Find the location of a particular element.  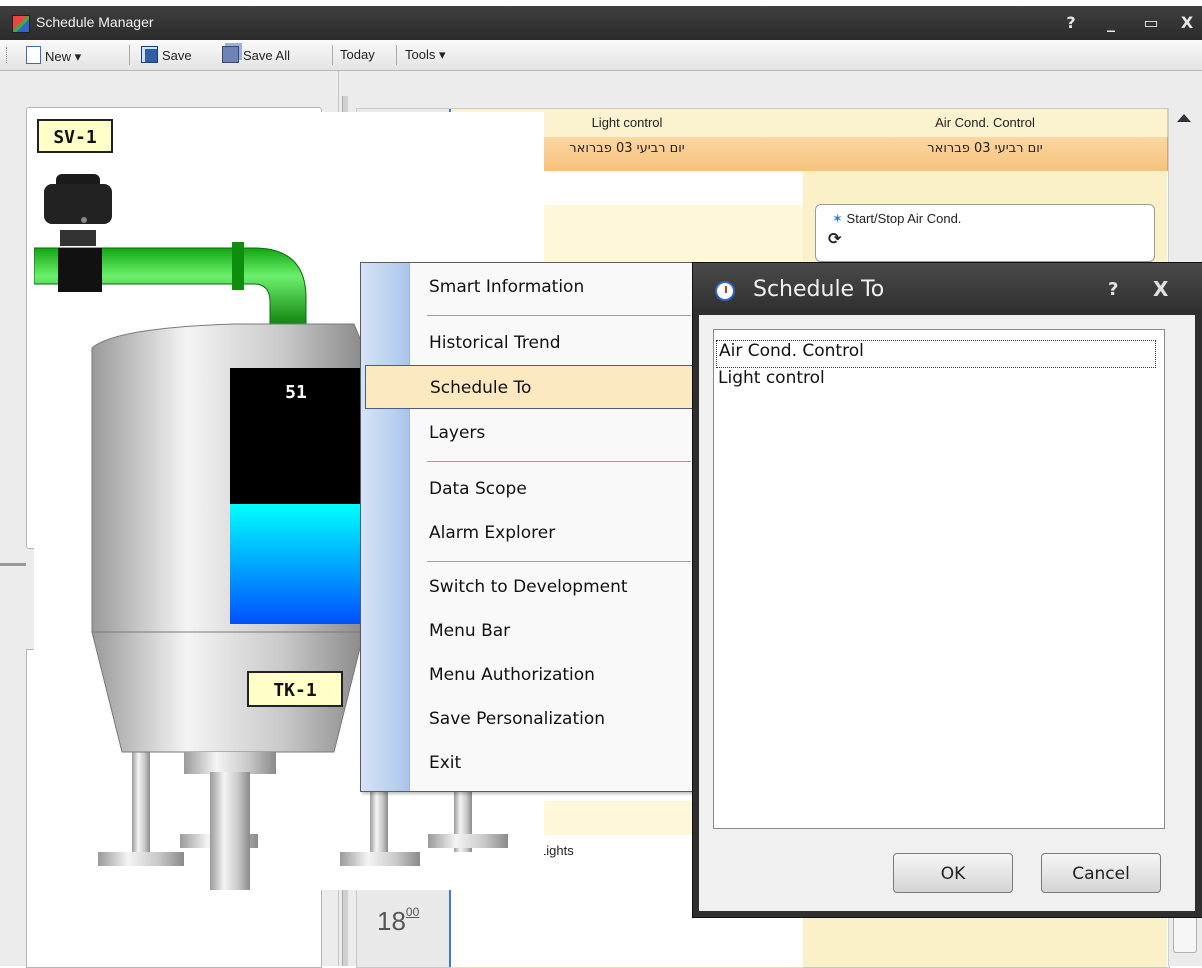

dialog-title: Schedule To is located at coordinates (819, 289).